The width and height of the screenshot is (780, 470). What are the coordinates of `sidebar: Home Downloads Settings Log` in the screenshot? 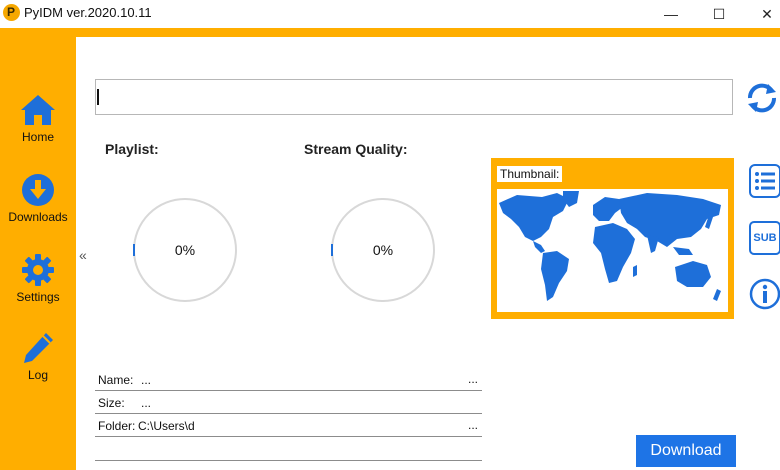 It's located at (38, 253).